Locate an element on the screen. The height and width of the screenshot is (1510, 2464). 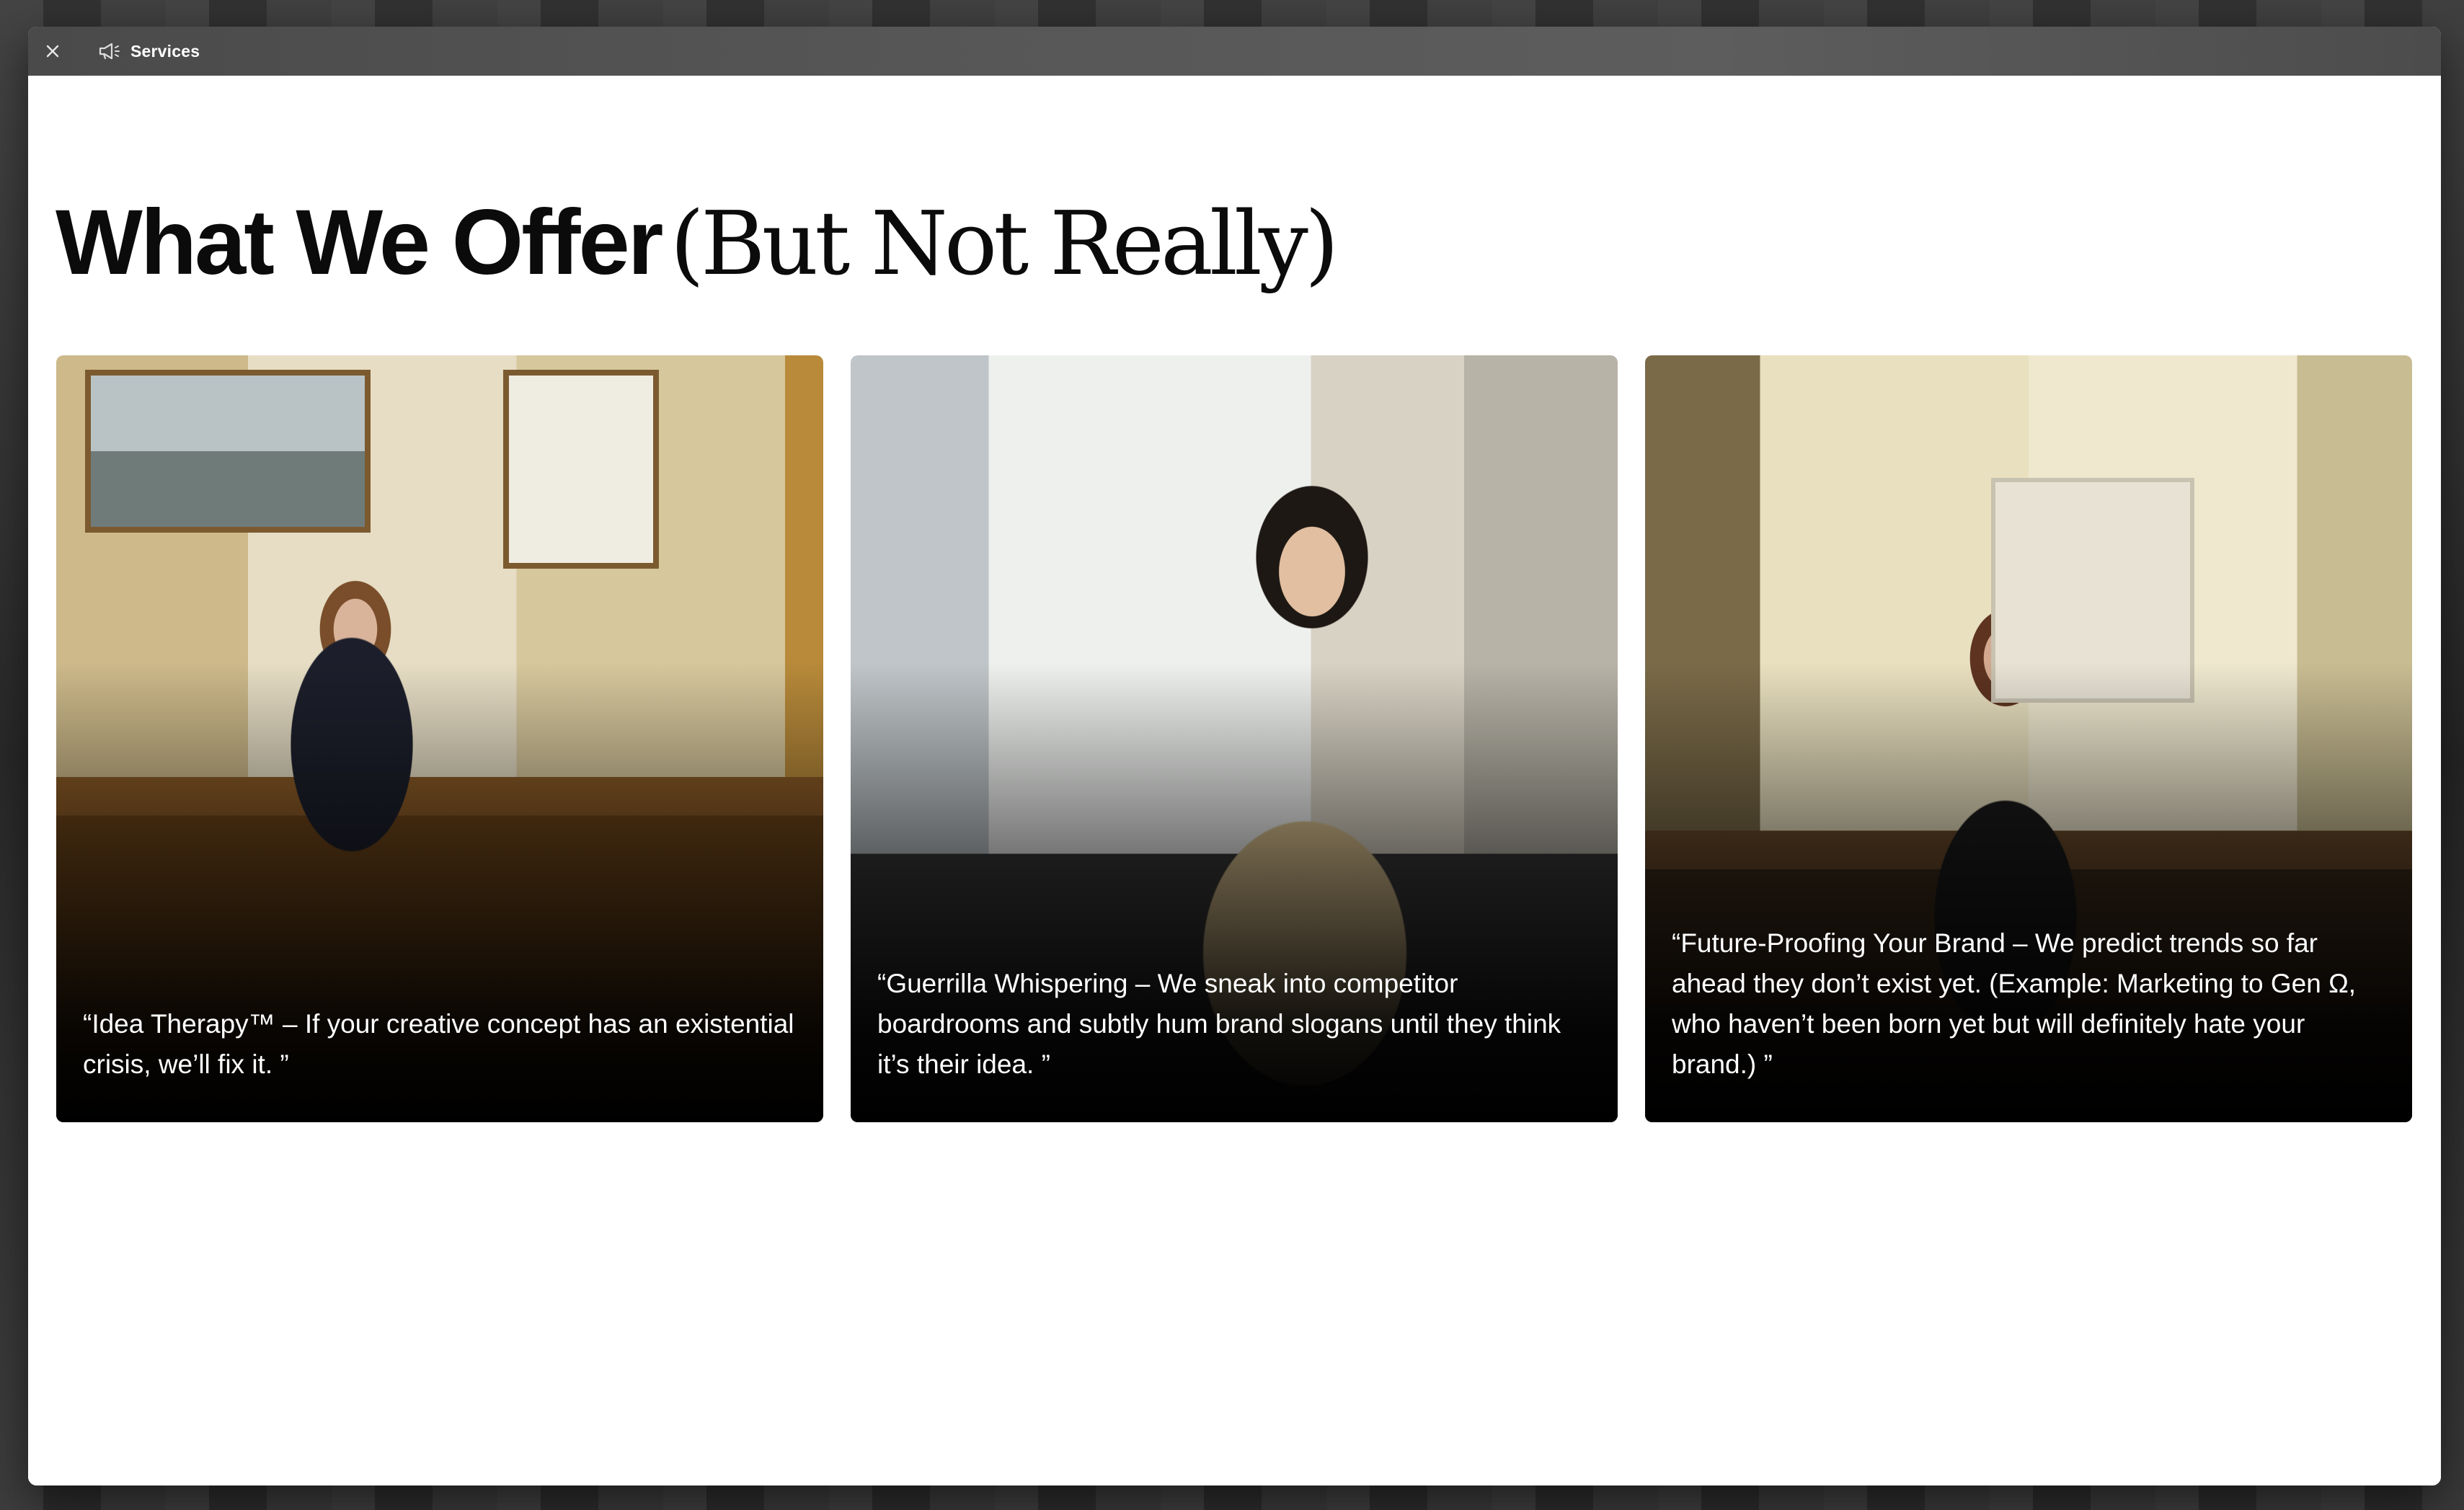
tab-services: Services is located at coordinates (148, 52).